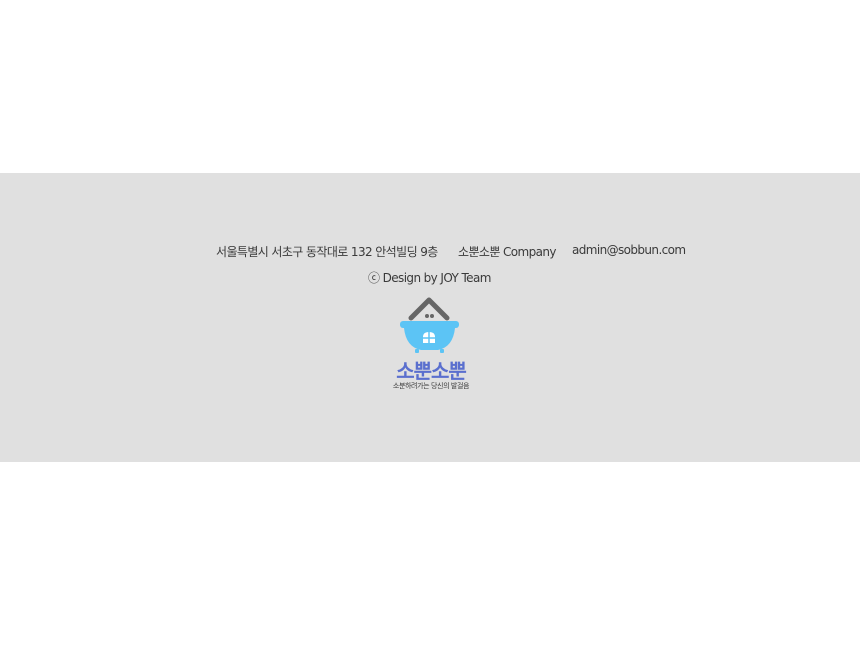  Describe the element at coordinates (429, 278) in the screenshot. I see `footer-credit: ⓒ Design by JOY Team` at that location.